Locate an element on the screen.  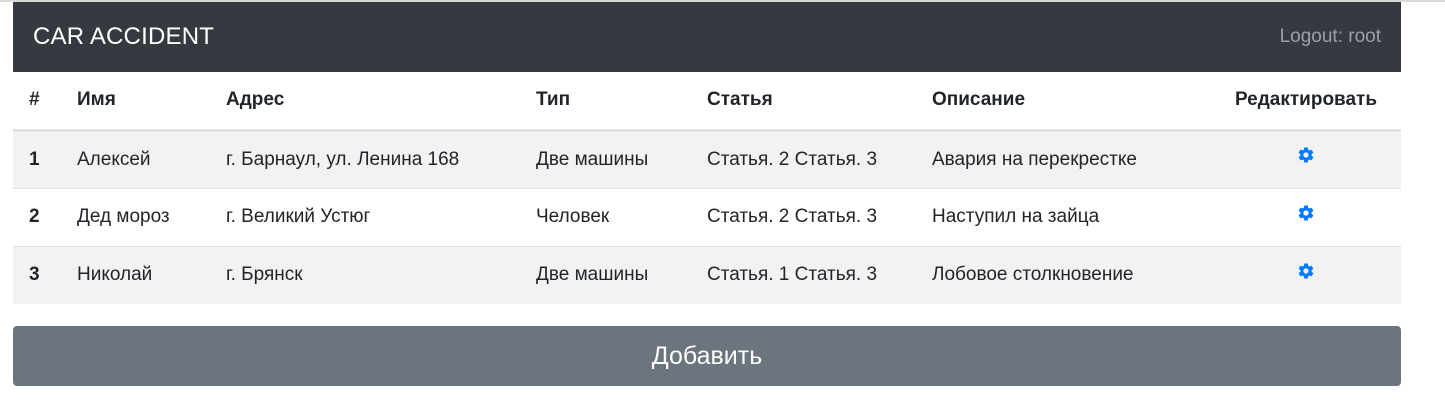
logout-link: Logout: root is located at coordinates (1330, 37).